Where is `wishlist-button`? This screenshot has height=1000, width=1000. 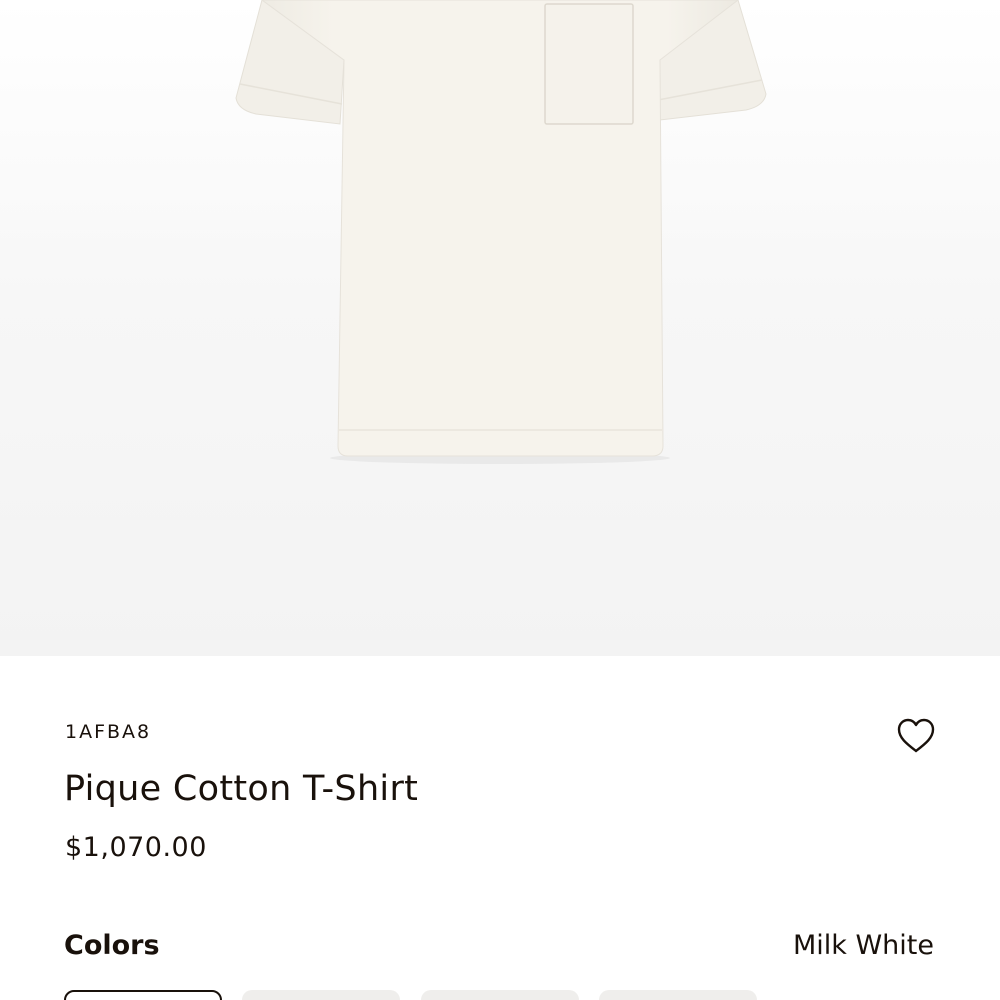
wishlist-button is located at coordinates (916, 736).